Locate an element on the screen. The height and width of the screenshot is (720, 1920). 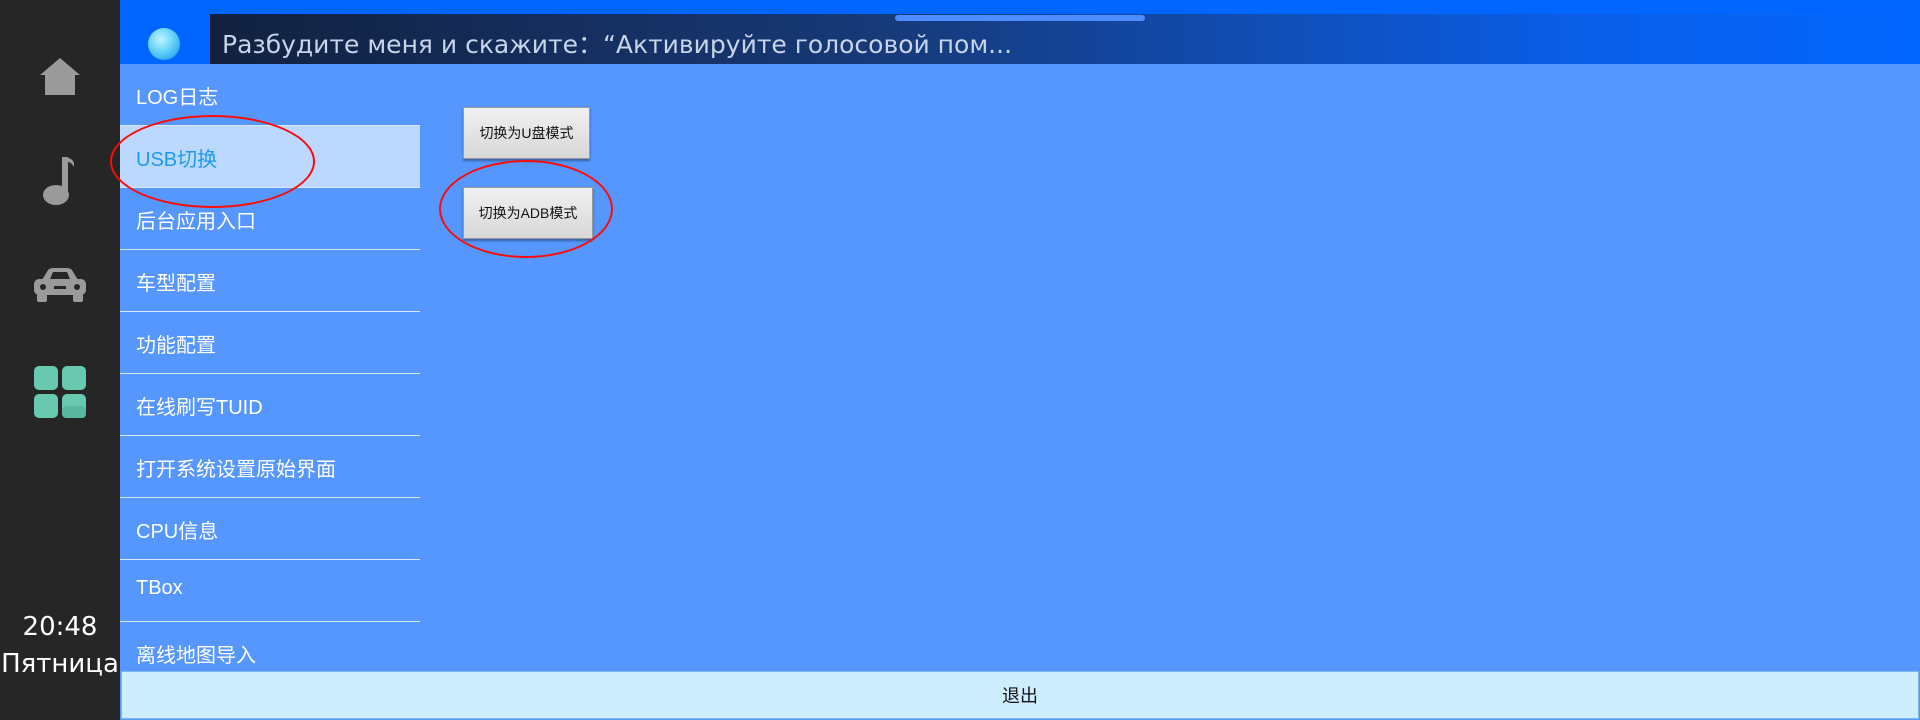
side-dock: 20:48 Пятница is located at coordinates (60, 360).